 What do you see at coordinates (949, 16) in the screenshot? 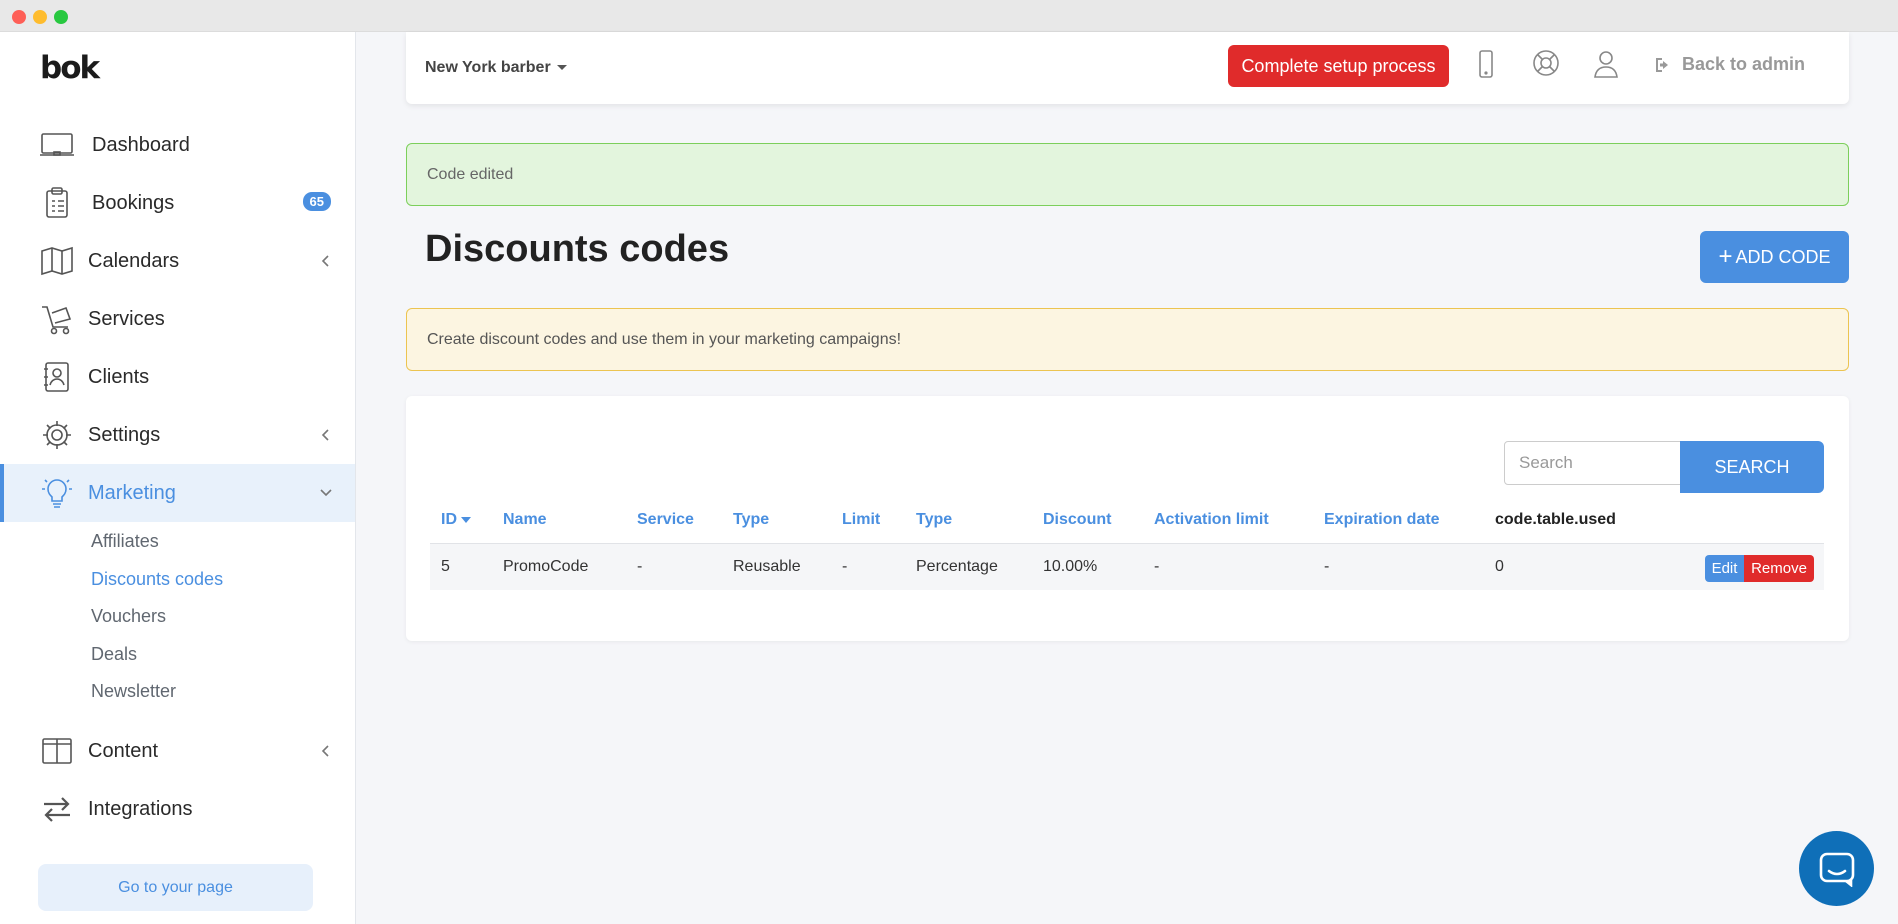
I see `window-titlebar` at bounding box center [949, 16].